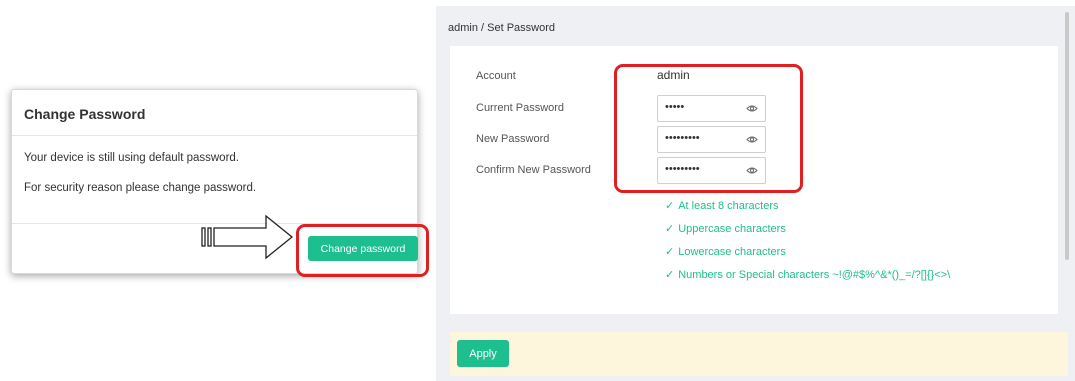 The height and width of the screenshot is (381, 1075). I want to click on requirement-uppercase: ✓ Uppercase characters, so click(725, 228).